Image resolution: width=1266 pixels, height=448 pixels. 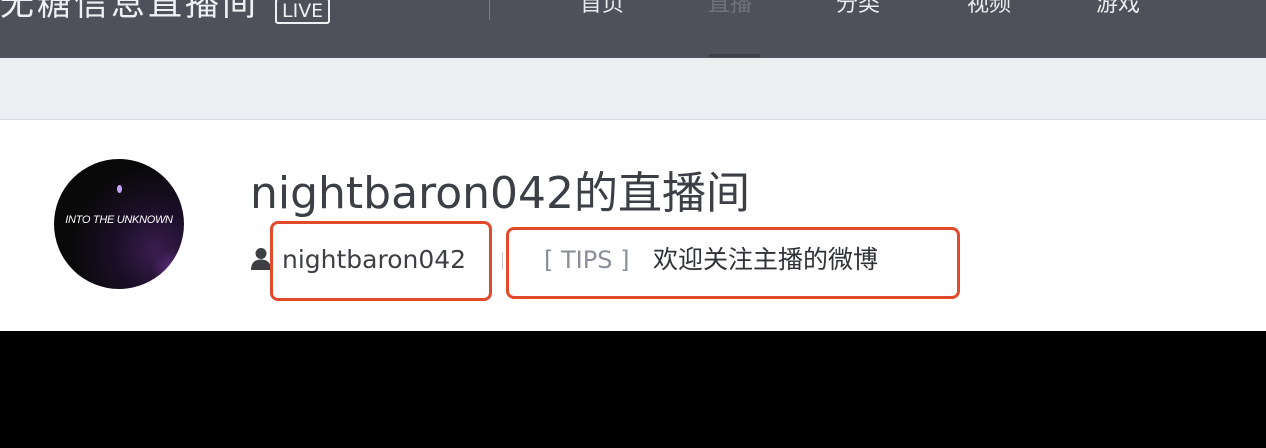 What do you see at coordinates (602, 10) in the screenshot?
I see `nav-item-home: 首页` at bounding box center [602, 10].